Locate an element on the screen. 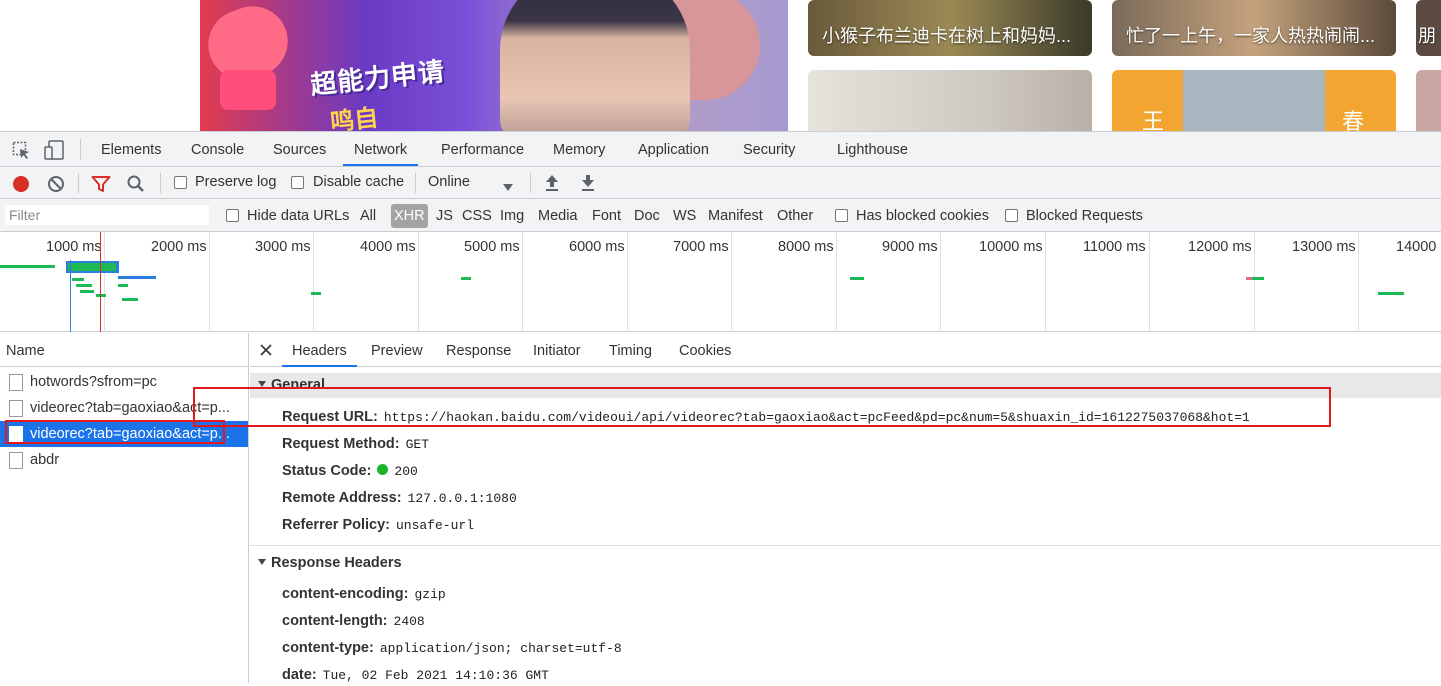 The image size is (1441, 686). header-value: Tue, 02 Feb 2021 14:10:36 GMT is located at coordinates (435, 675).